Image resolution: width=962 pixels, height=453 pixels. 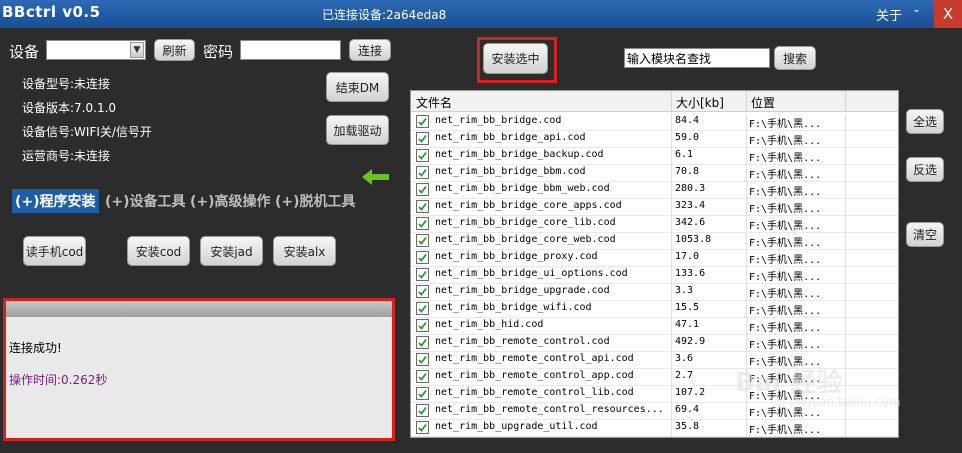 I want to click on tab-offline-tools: (+)脱机工具, so click(x=315, y=201).